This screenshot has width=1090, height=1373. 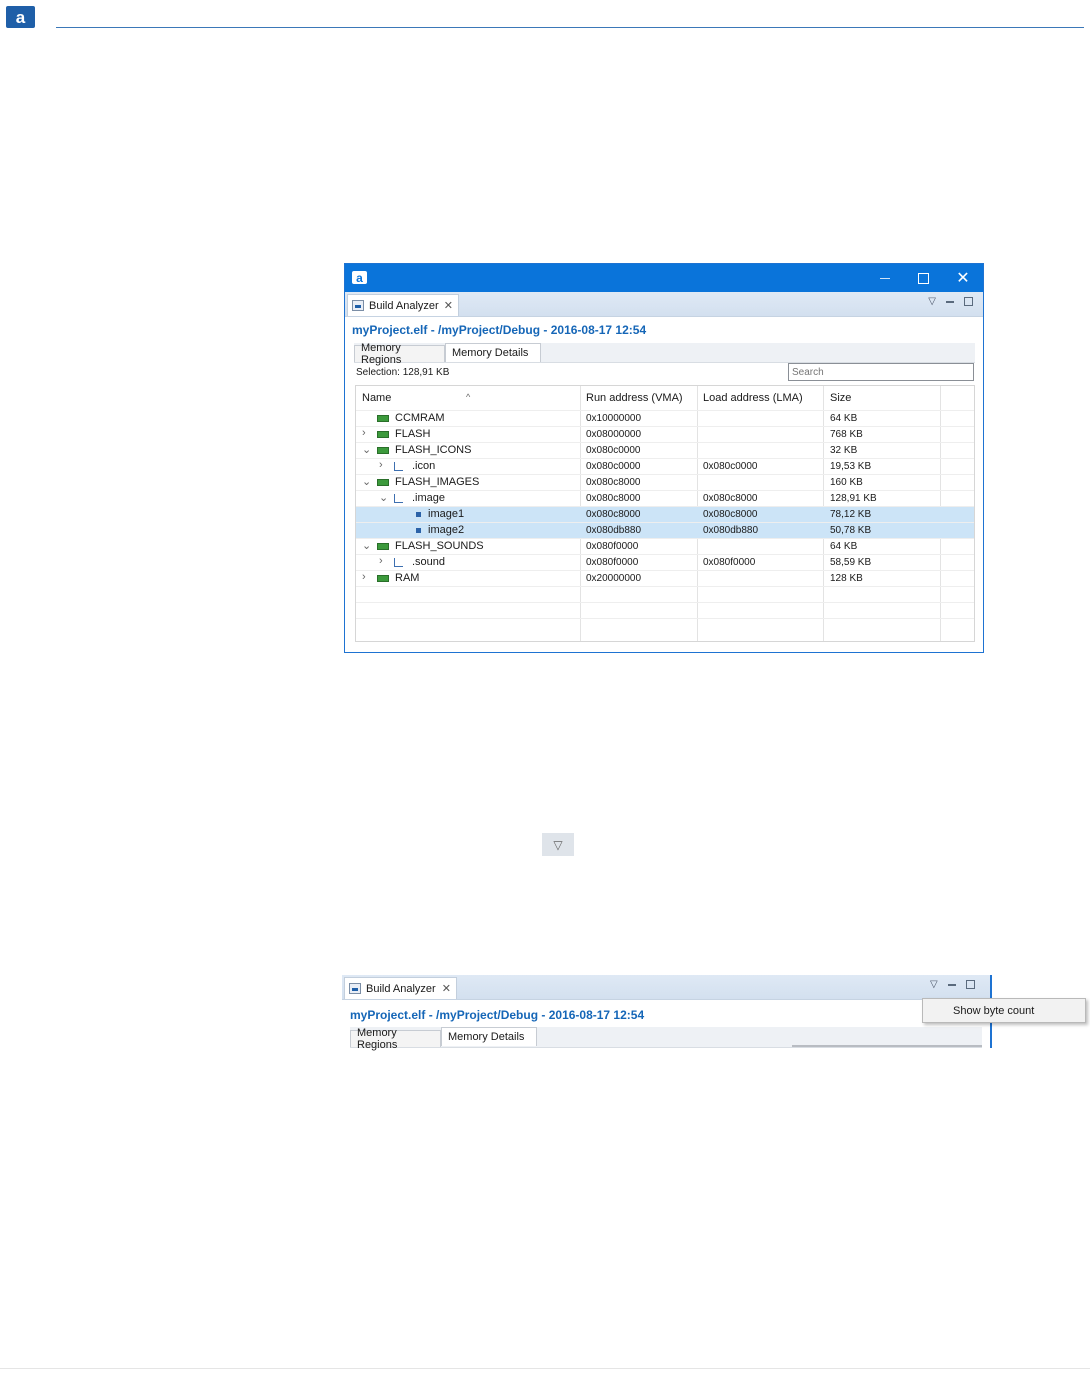 What do you see at coordinates (424, 466) in the screenshot?
I see `row-name: .icon` at bounding box center [424, 466].